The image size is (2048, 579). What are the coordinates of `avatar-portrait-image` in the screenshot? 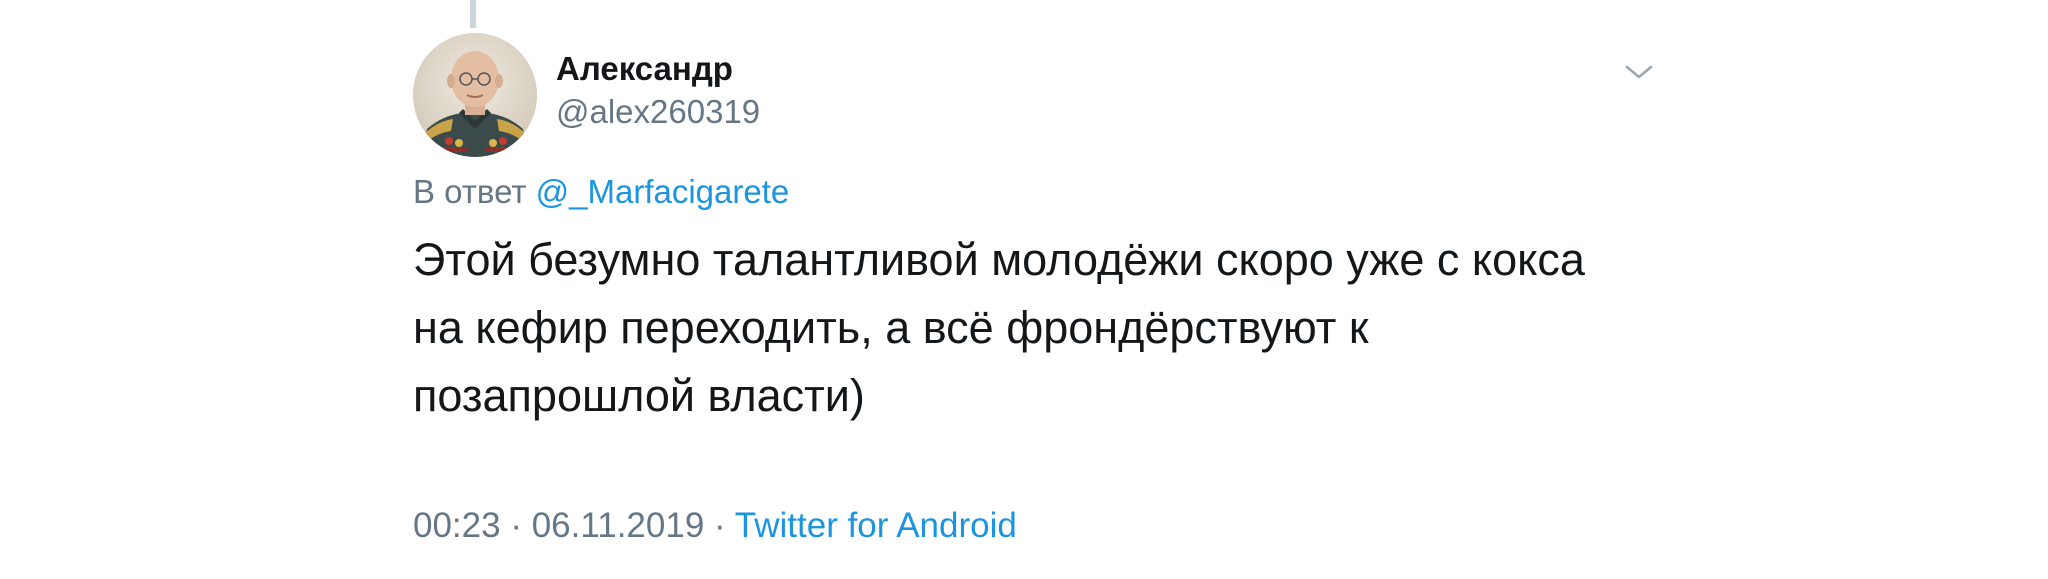 It's located at (475, 95).